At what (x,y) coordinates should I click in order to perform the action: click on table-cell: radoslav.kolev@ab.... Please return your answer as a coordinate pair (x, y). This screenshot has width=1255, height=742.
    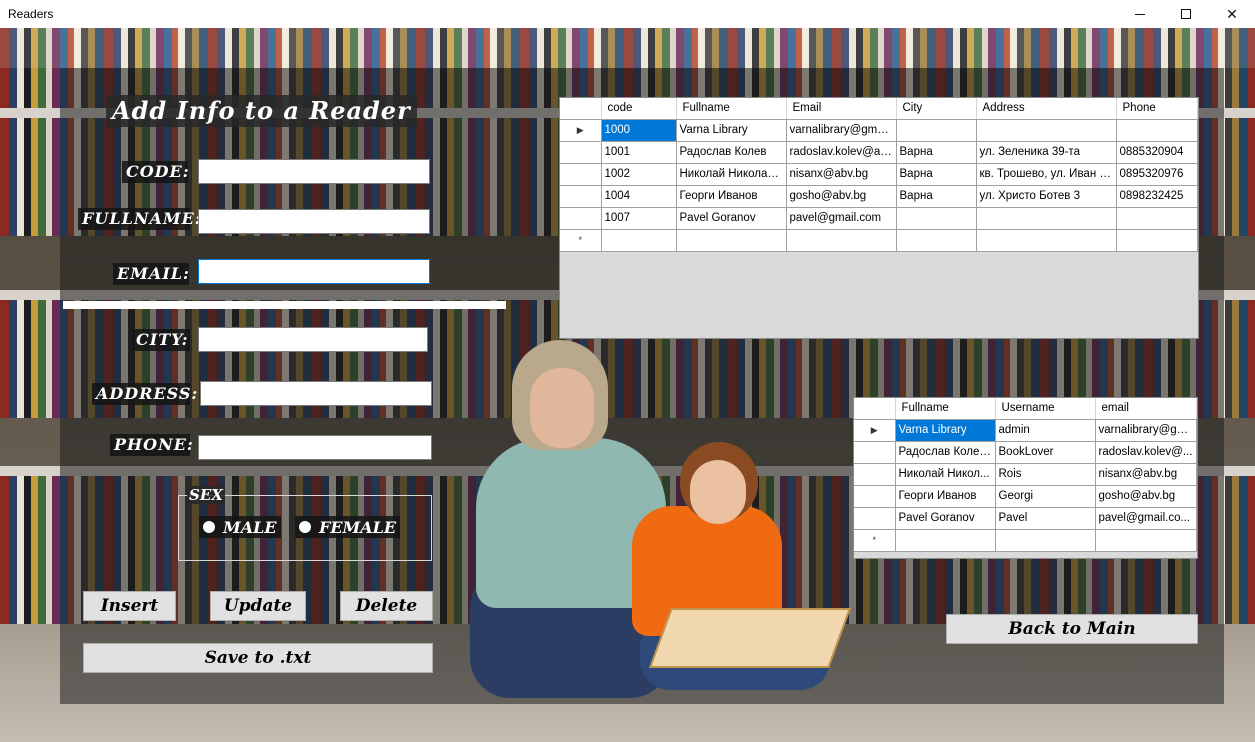
    Looking at the image, I should click on (841, 152).